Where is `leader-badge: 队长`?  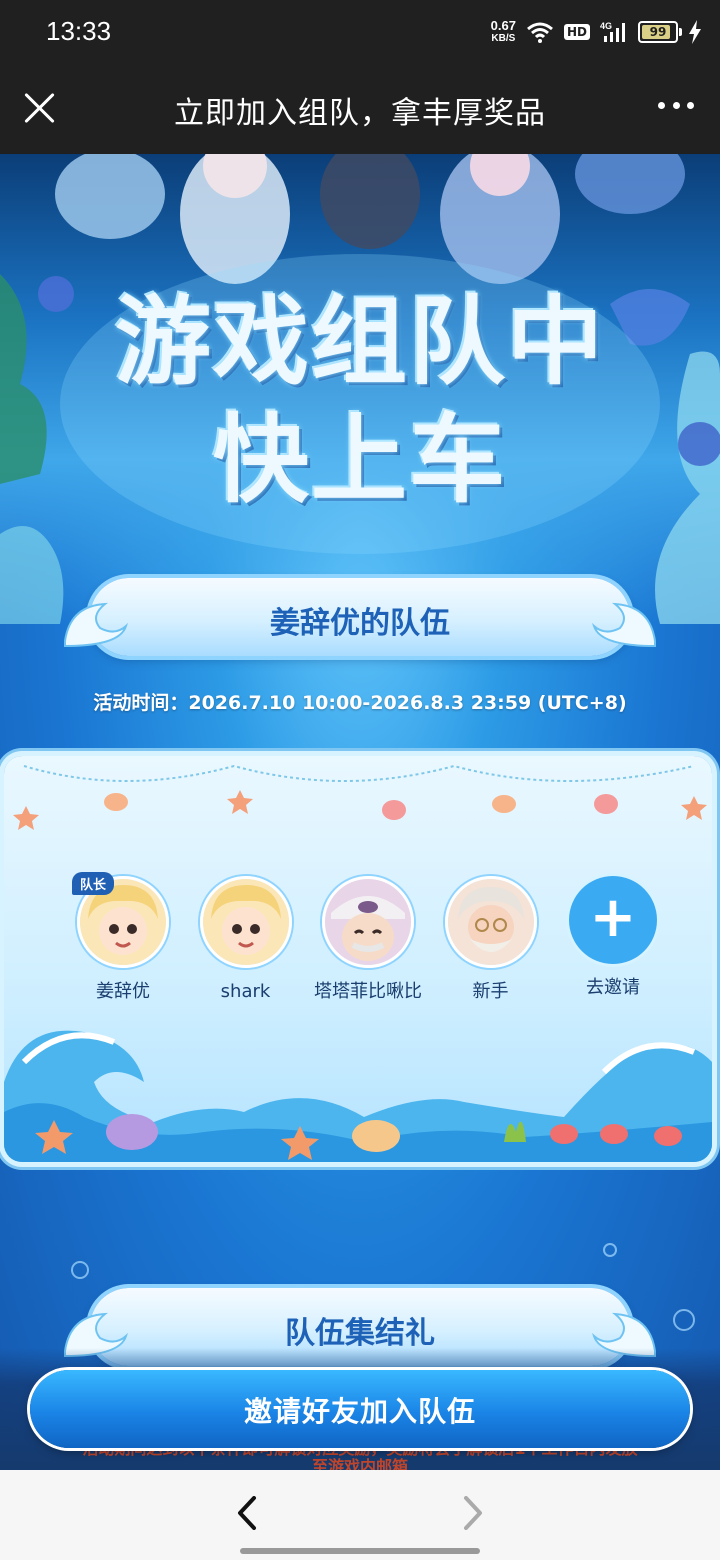
leader-badge: 队长 is located at coordinates (93, 883).